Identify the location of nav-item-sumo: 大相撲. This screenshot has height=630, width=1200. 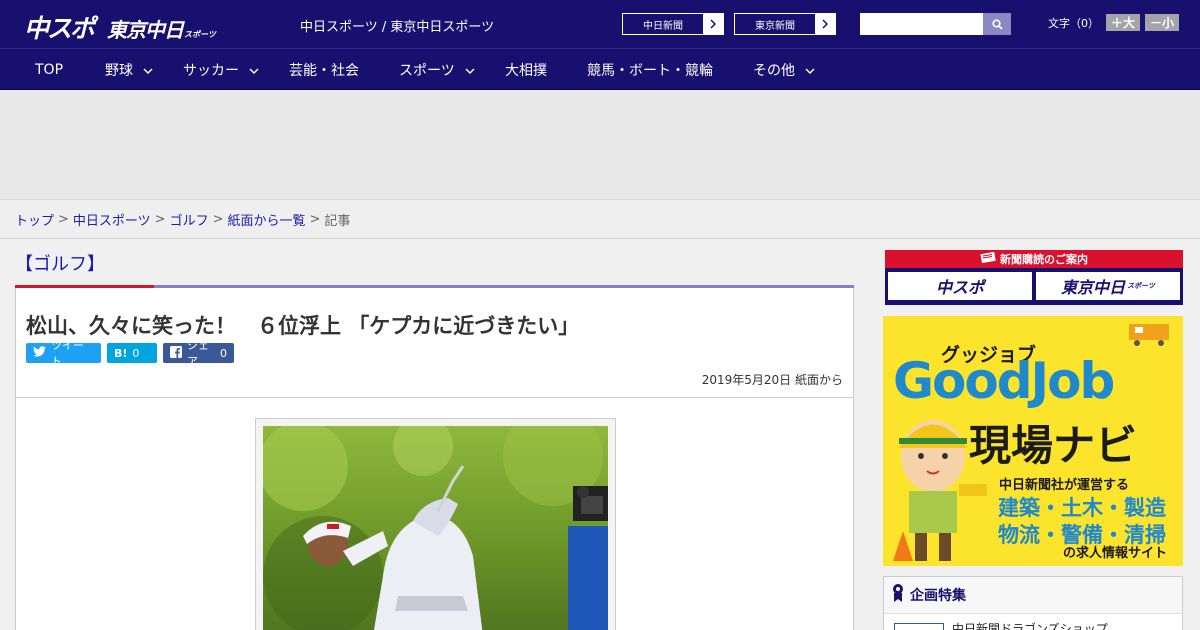
(526, 69).